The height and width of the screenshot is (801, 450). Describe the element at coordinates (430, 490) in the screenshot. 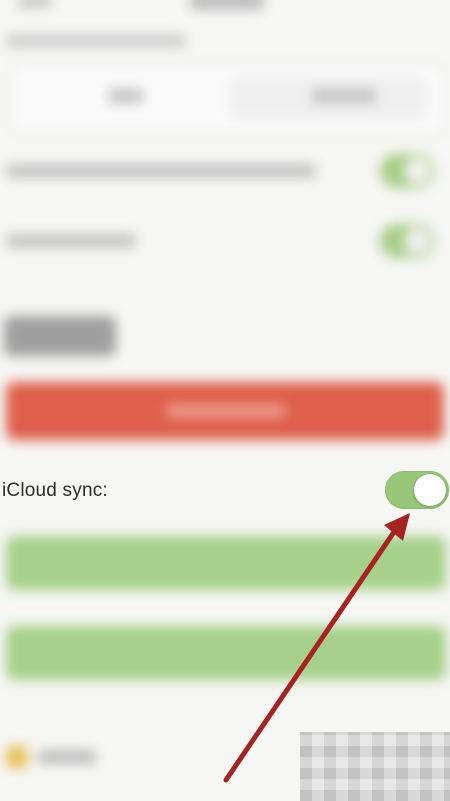

I see `toggle-knob` at that location.